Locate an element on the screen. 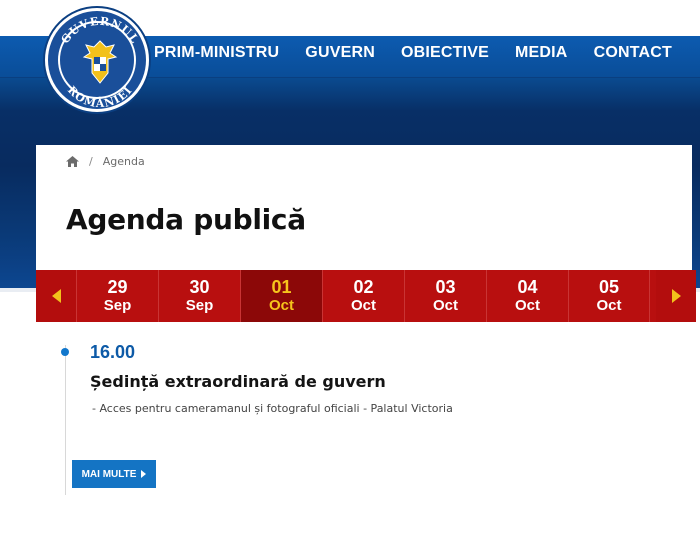 This screenshot has width=700, height=535. coat-of-arms-icon: GUVERNUL ROMÂNIEI is located at coordinates (100, 63).